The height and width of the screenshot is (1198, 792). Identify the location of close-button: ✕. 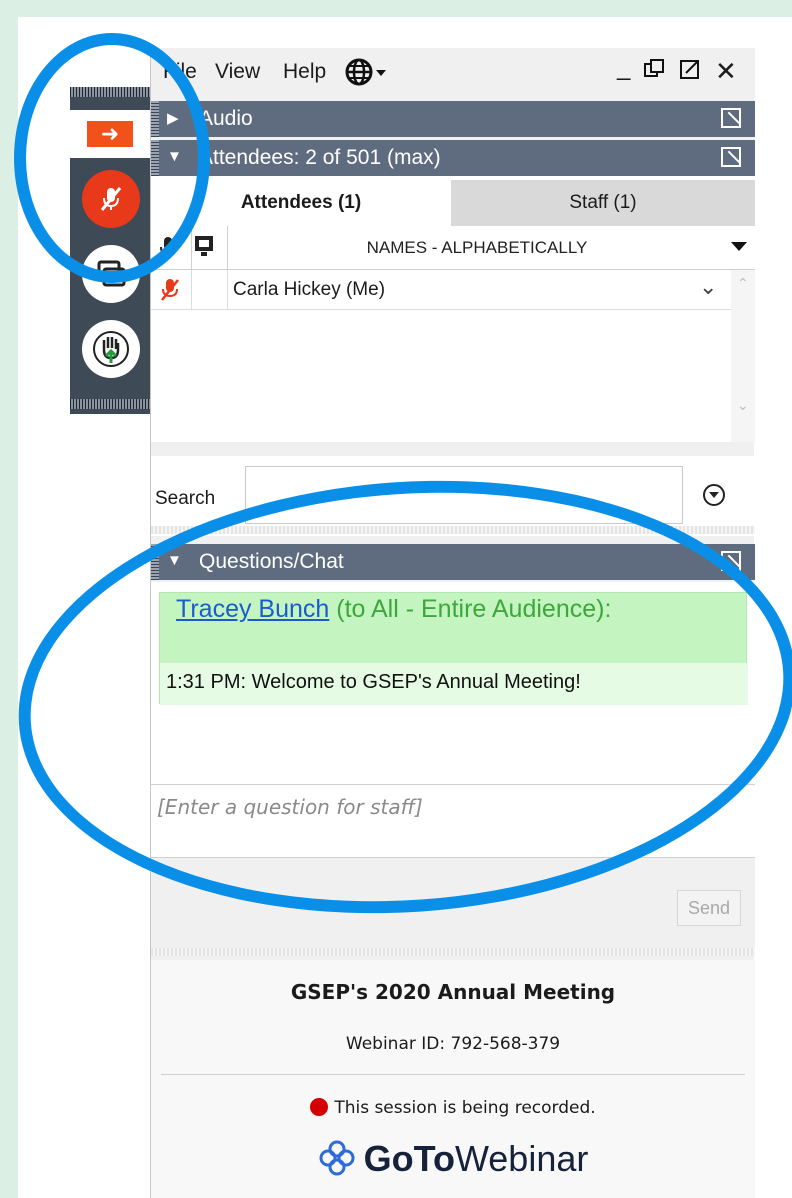
(726, 71).